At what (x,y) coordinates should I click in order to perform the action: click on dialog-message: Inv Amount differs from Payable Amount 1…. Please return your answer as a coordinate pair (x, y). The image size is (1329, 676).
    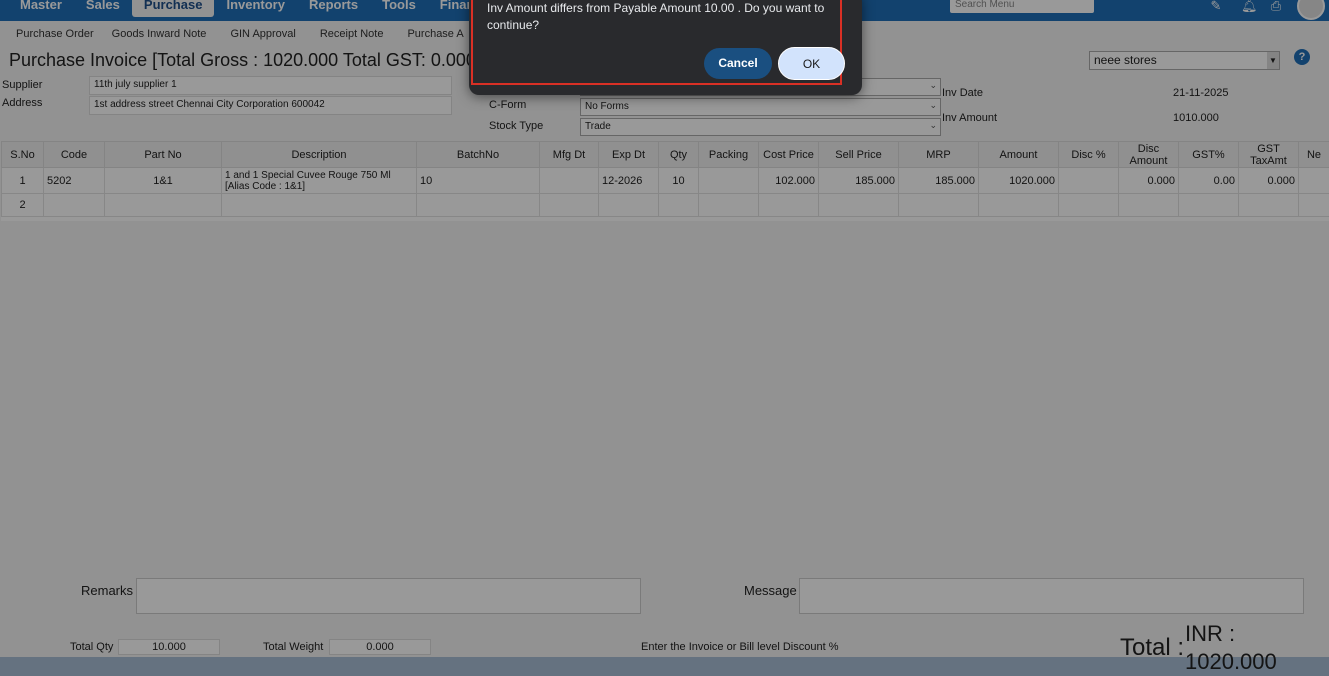
    Looking at the image, I should click on (656, 16).